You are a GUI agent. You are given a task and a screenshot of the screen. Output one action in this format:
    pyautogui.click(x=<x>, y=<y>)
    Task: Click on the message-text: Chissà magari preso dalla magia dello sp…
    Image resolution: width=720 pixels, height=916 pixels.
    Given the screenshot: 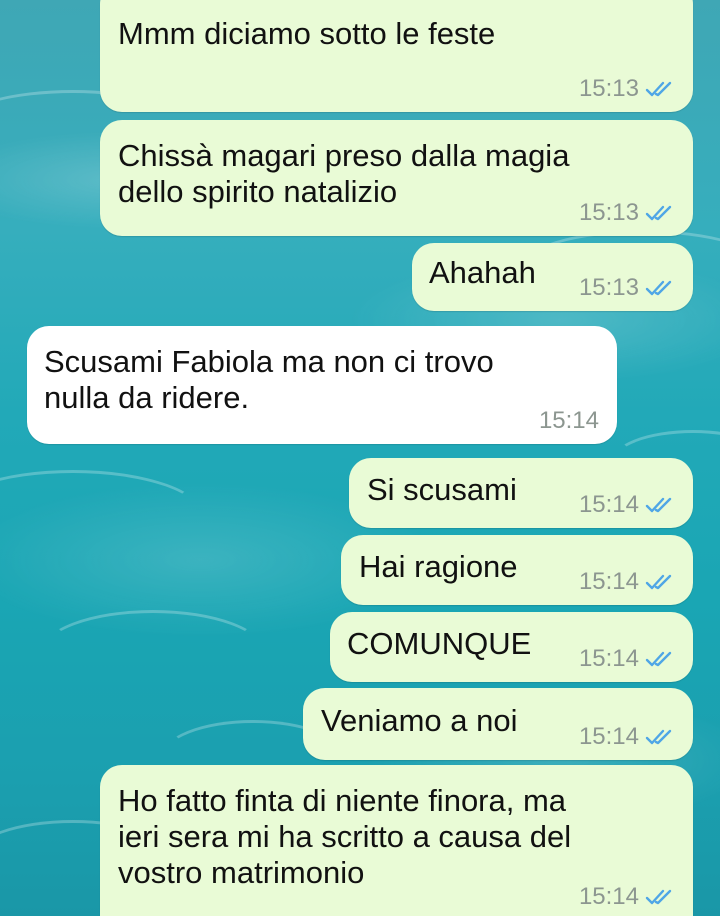 What is the action you would take?
    pyautogui.click(x=344, y=173)
    